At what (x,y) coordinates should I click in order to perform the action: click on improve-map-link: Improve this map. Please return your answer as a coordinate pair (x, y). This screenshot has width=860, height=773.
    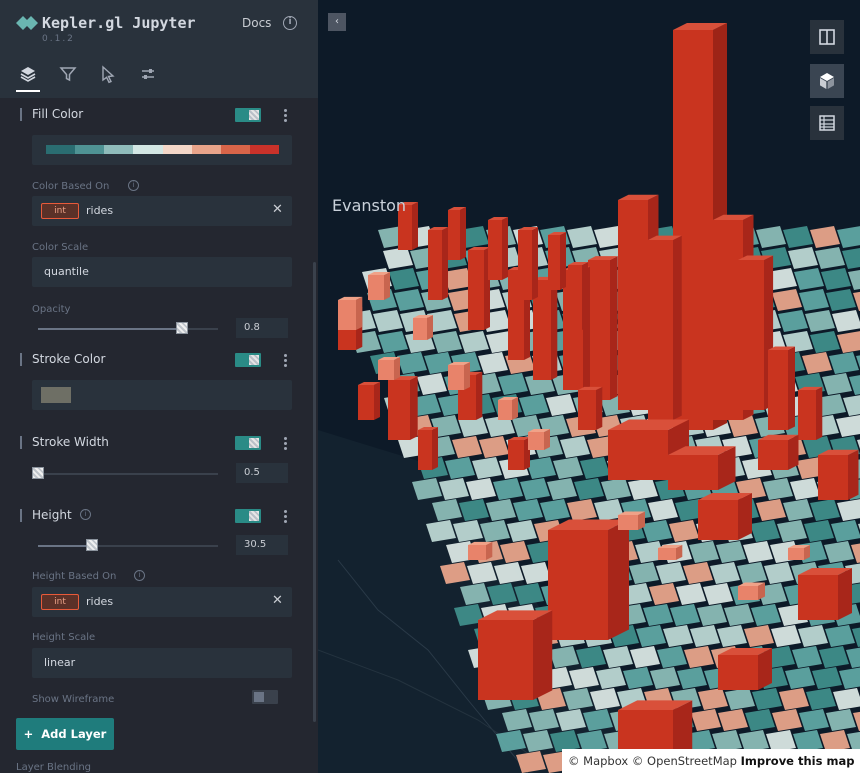
    Looking at the image, I should click on (798, 761).